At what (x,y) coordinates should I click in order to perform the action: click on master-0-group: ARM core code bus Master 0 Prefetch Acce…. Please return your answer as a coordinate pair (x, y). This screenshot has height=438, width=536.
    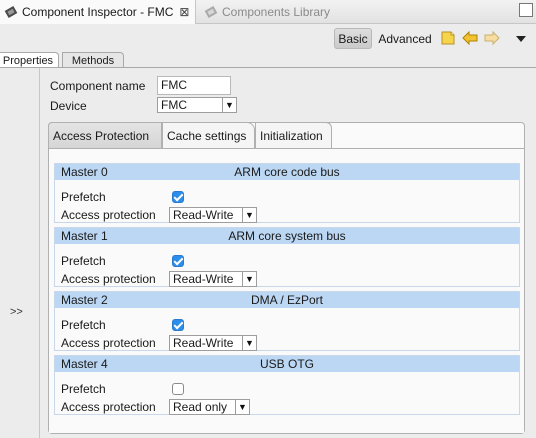
    Looking at the image, I should click on (287, 193).